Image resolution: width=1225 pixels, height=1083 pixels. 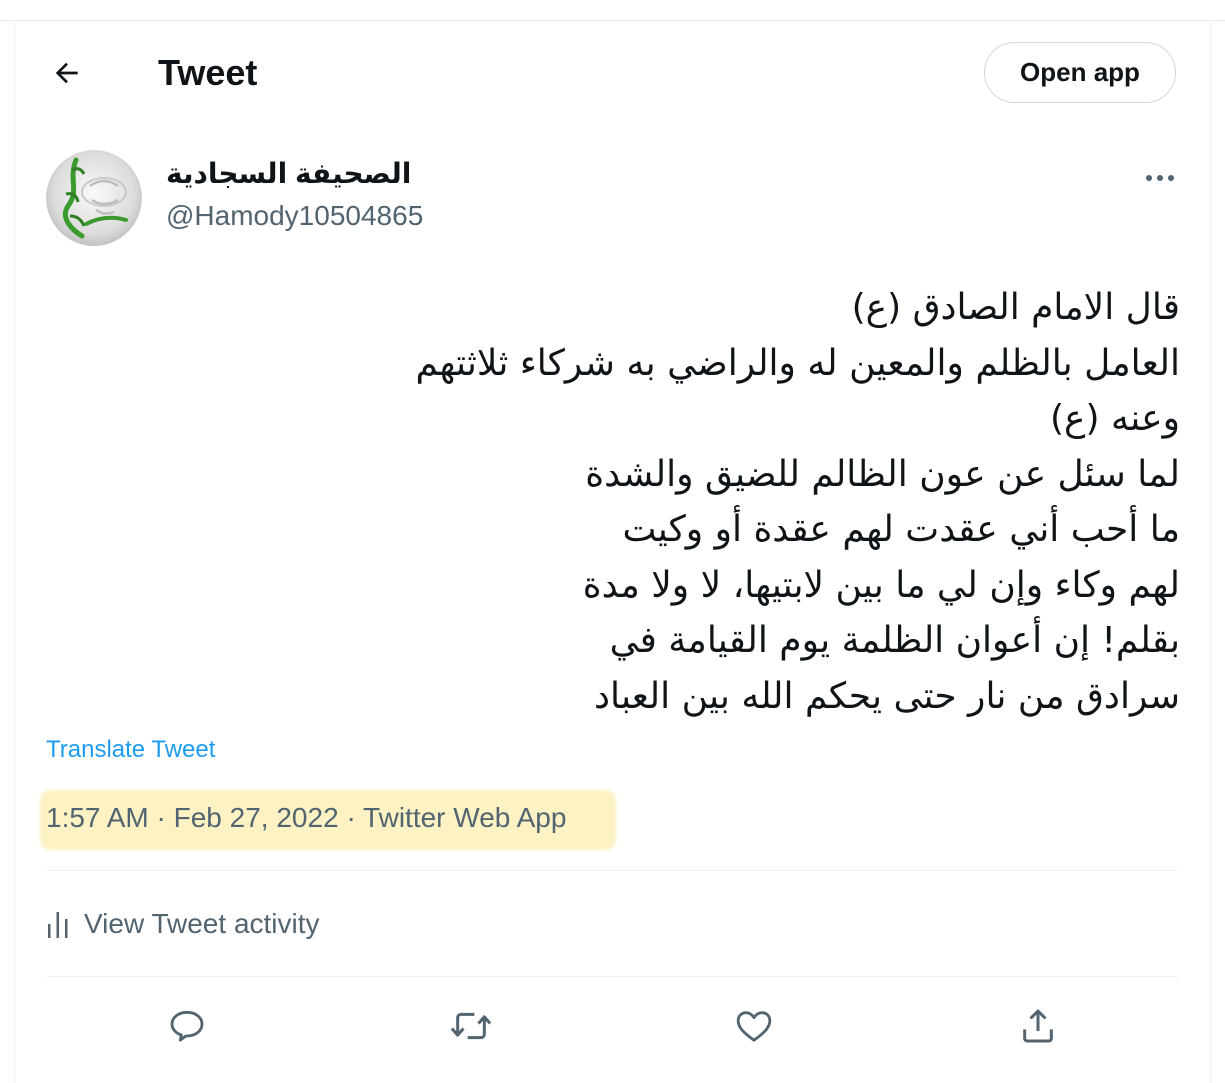 What do you see at coordinates (901, 529) in the screenshot?
I see `tweet-line: ما أحب أني عقدت لهم عقدة أو وكيت` at bounding box center [901, 529].